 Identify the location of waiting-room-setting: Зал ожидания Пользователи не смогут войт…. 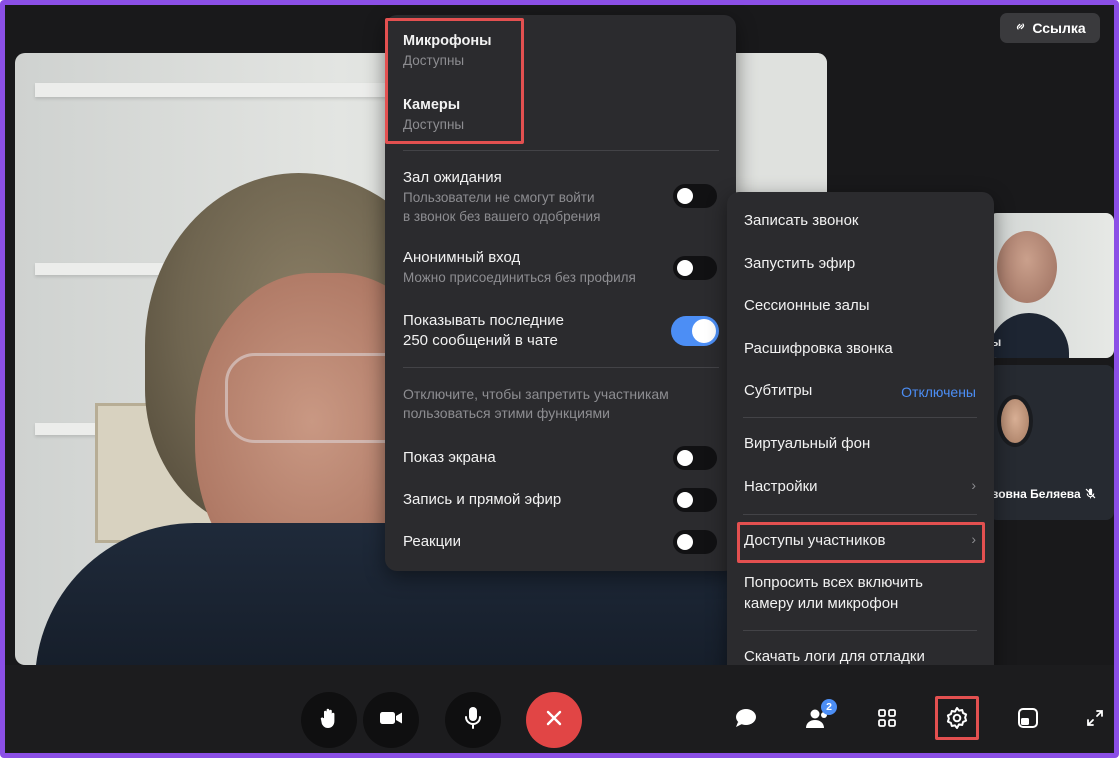
(501, 197).